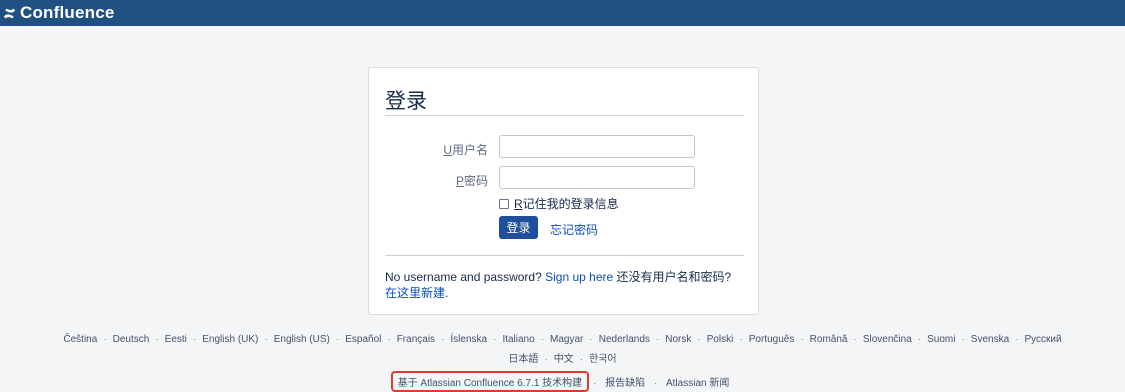 The height and width of the screenshot is (392, 1125). What do you see at coordinates (523, 357) in the screenshot?
I see `language-link: 日本語` at bounding box center [523, 357].